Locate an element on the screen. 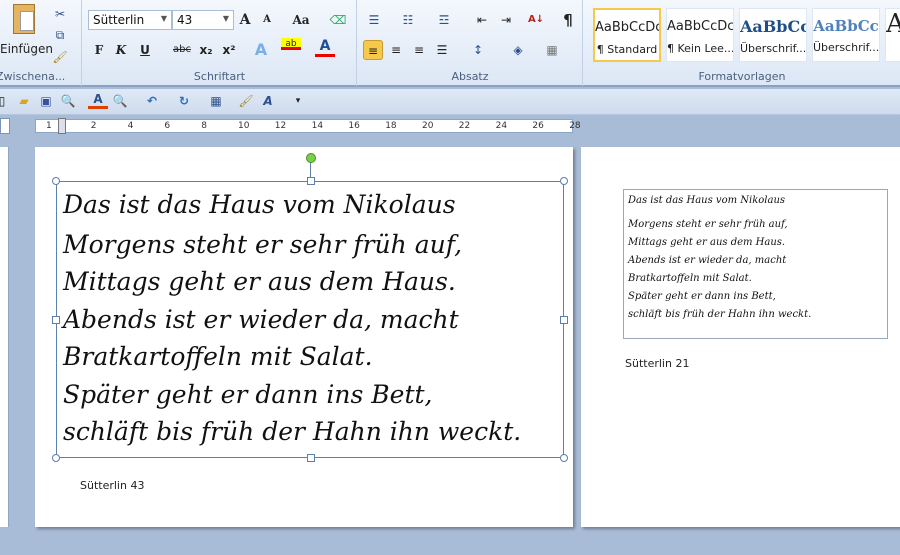 The image size is (900, 555). highlight-icon: ab is located at coordinates (291, 44).